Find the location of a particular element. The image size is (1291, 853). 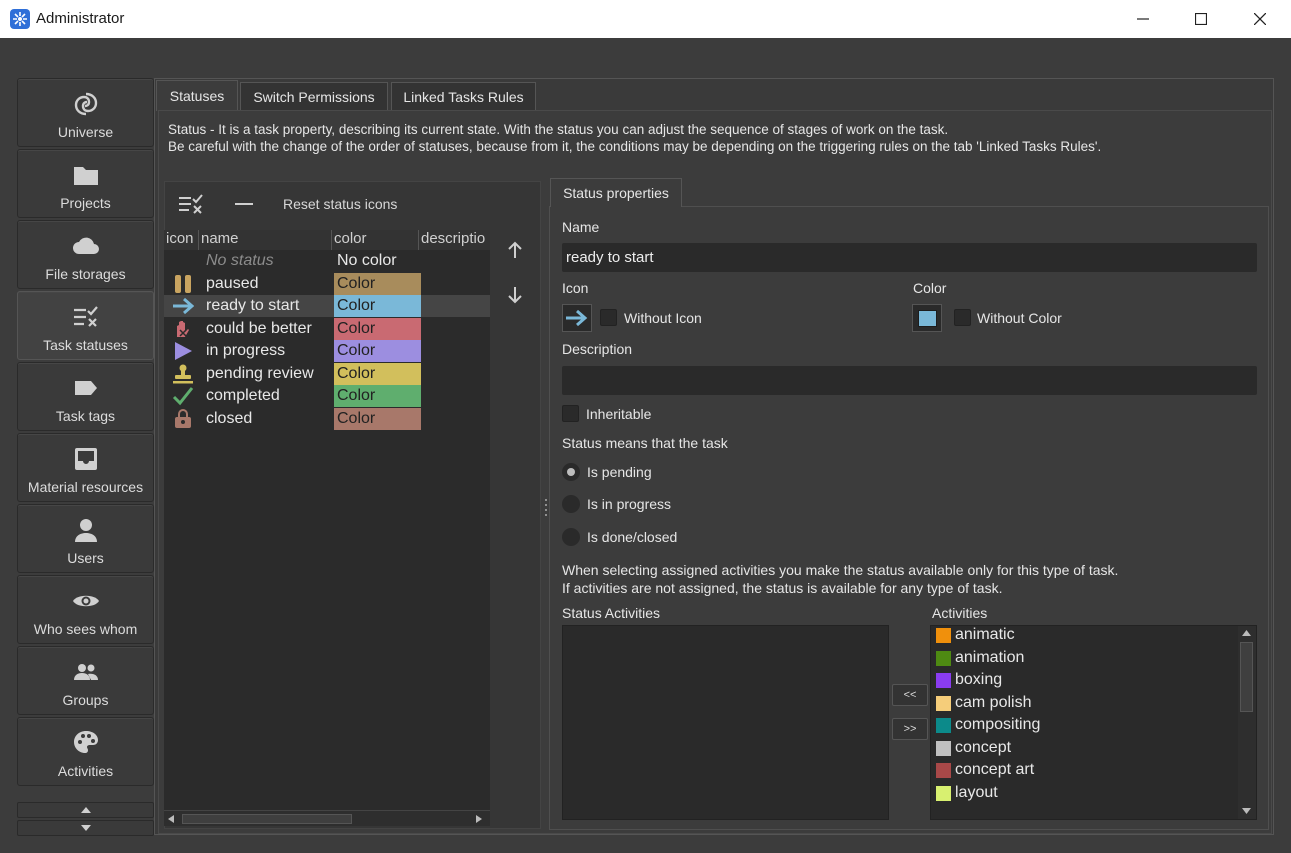

without-icon-checkbox is located at coordinates (608, 317).